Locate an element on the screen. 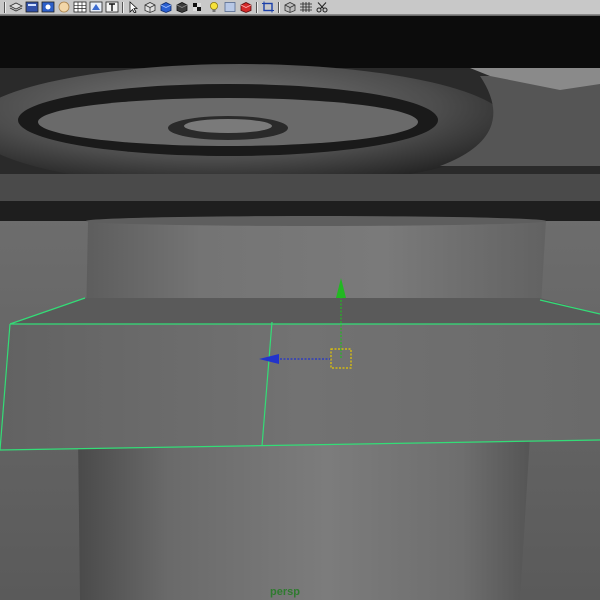 This screenshot has height=600, width=600. light-bulb-icon is located at coordinates (213, 7).